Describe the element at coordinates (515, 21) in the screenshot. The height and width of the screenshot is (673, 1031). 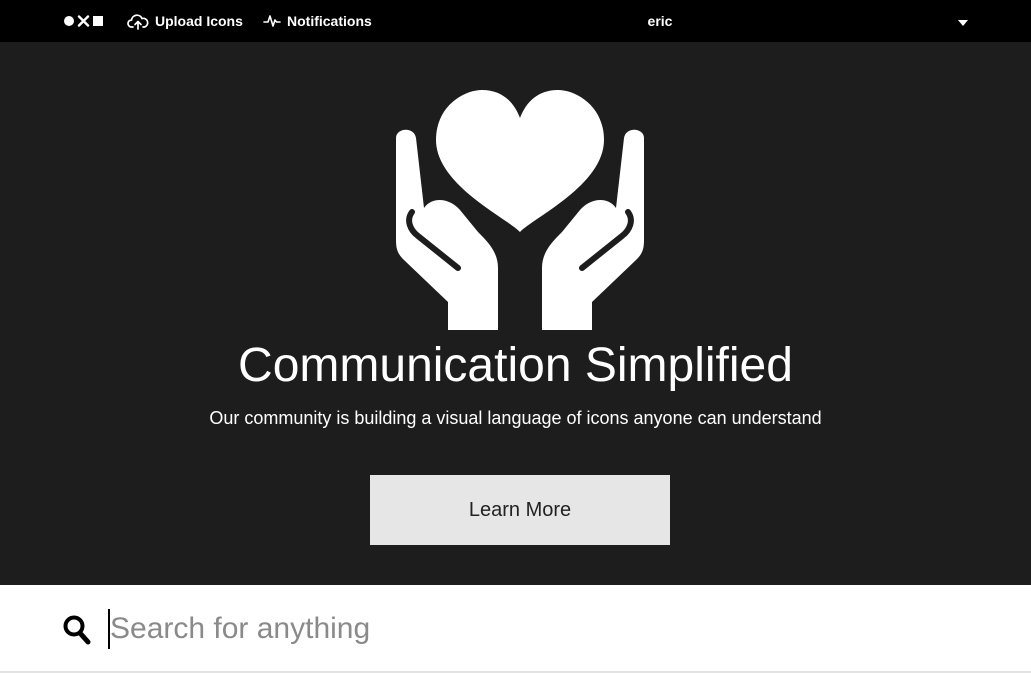
I see `top-navigation-bar: Upload Icons Notifications eric` at that location.